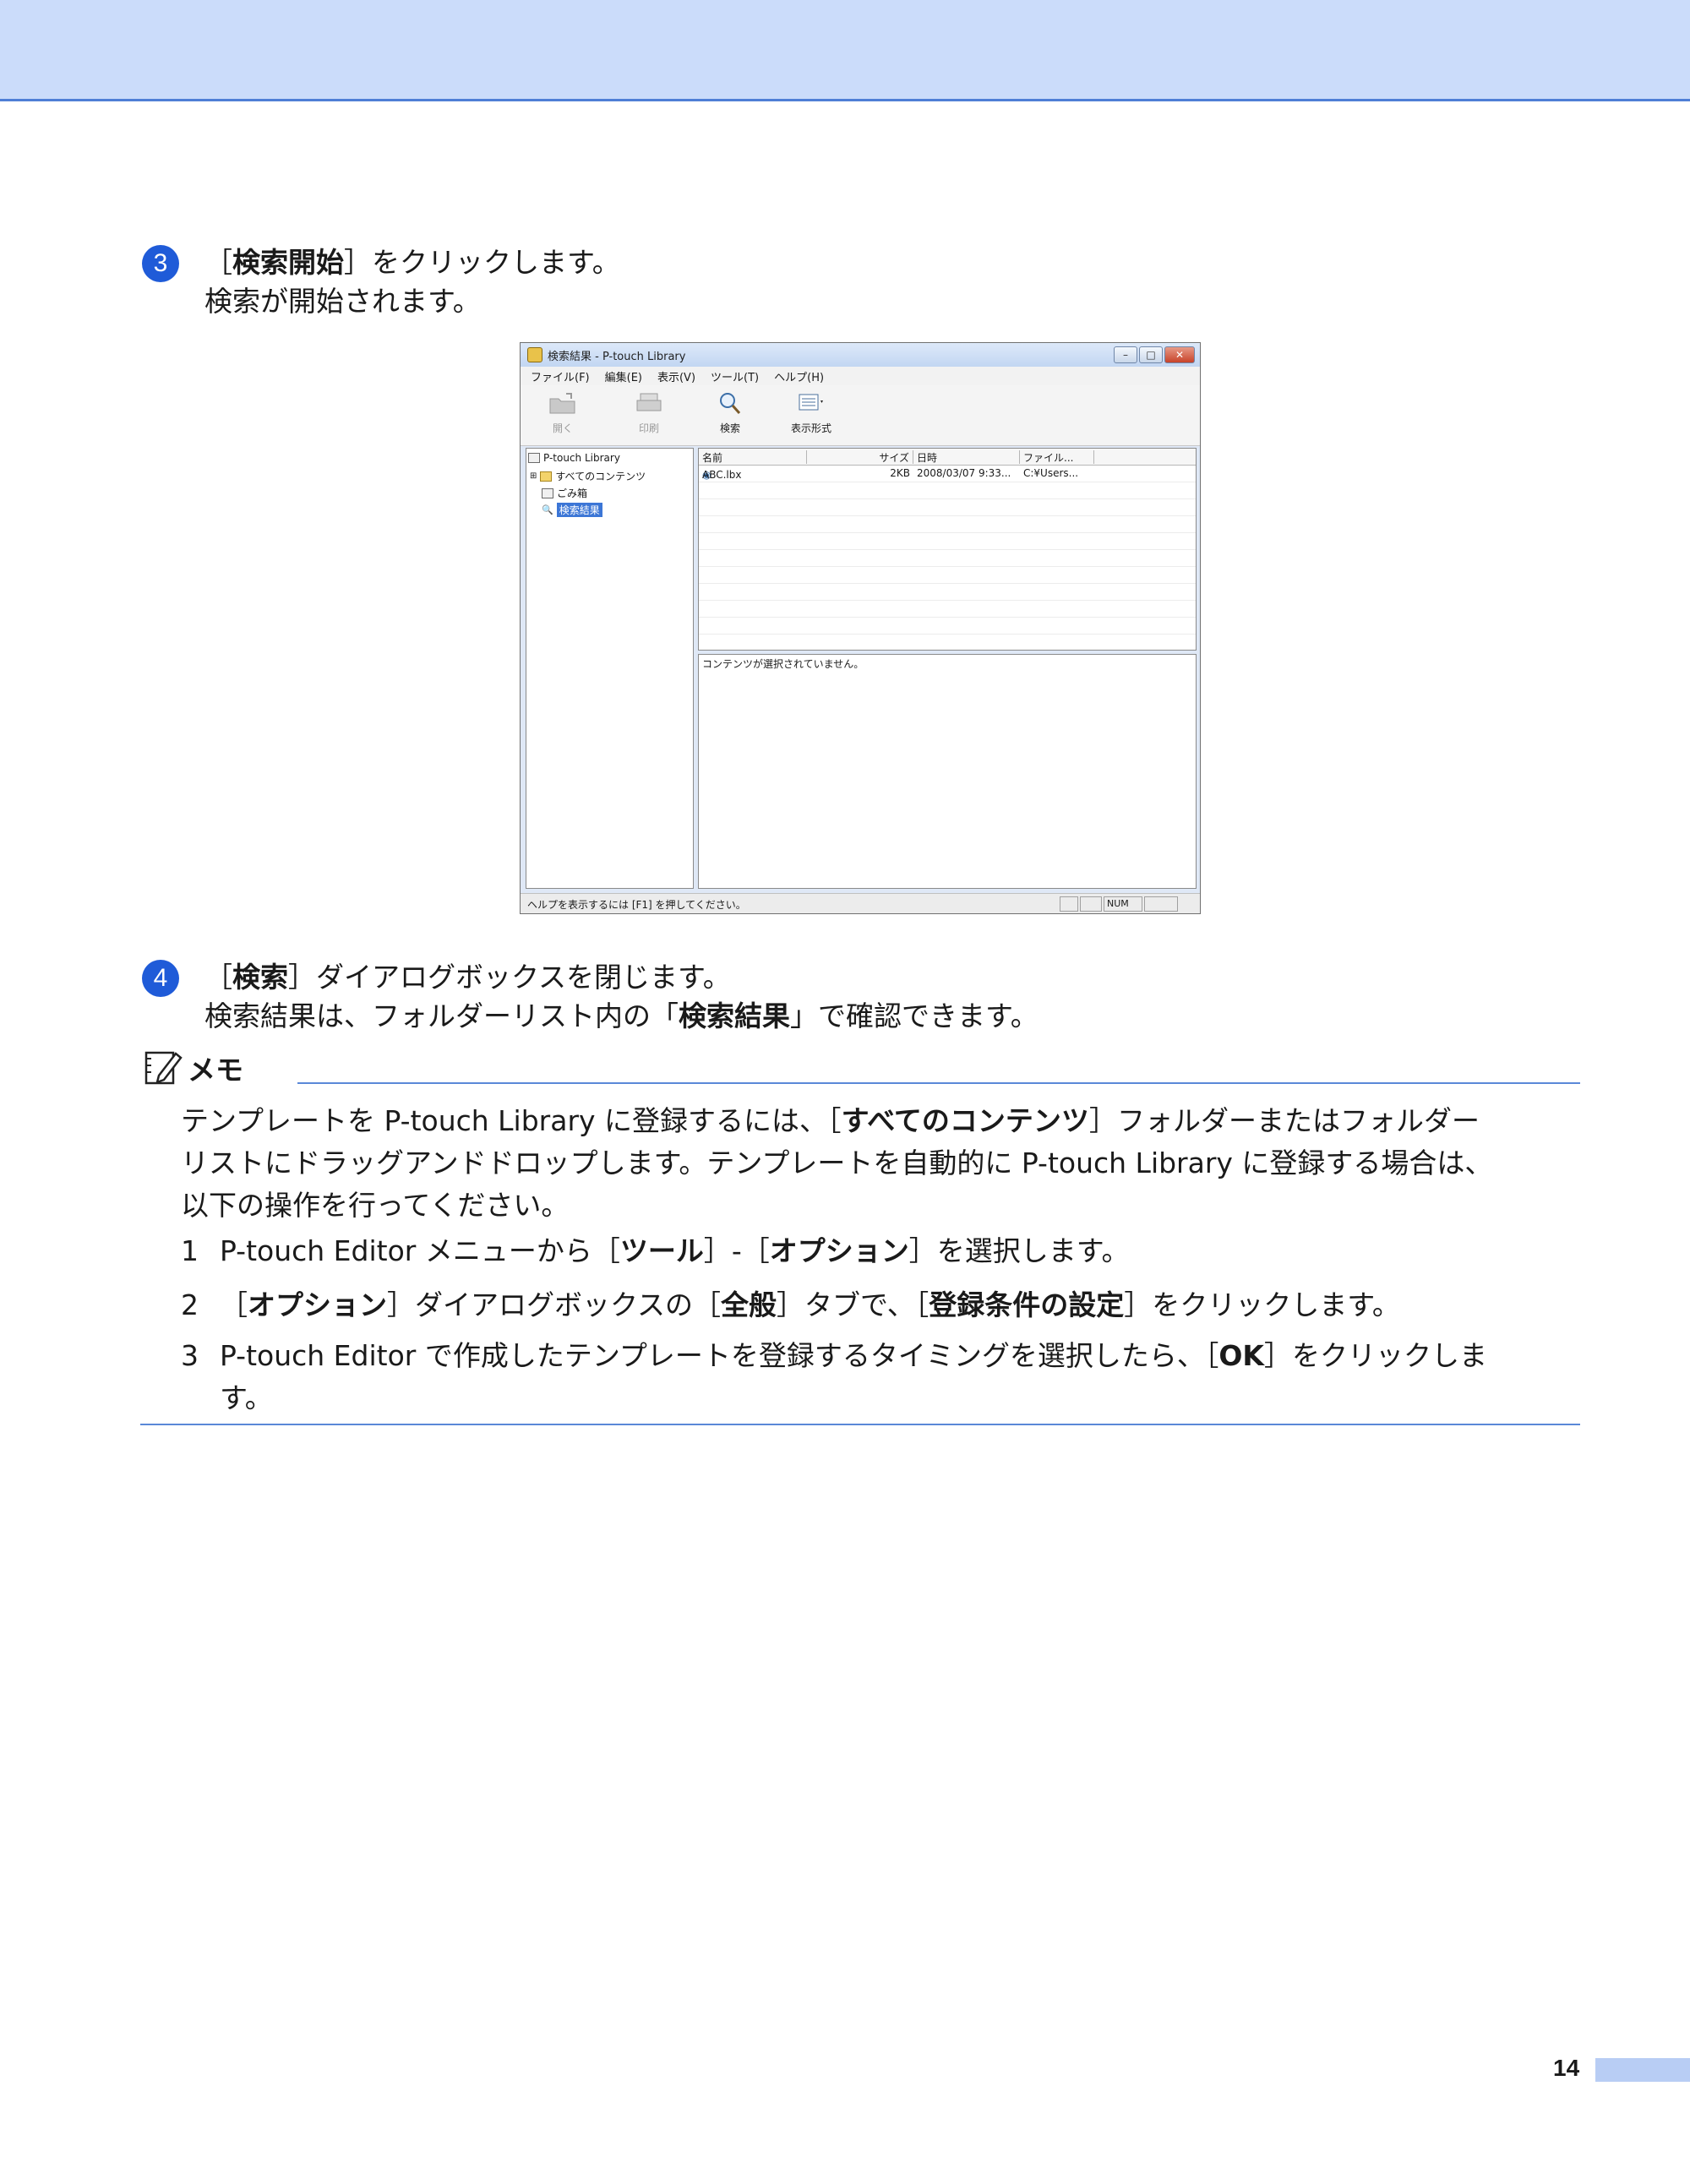 This screenshot has height=2184, width=1690. I want to click on search-results-label: 検索結果, so click(734, 1015).